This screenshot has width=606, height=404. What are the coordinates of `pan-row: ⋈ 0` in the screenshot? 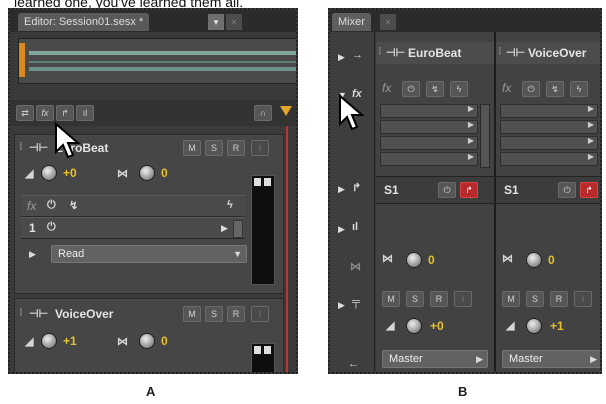 It's located at (435, 260).